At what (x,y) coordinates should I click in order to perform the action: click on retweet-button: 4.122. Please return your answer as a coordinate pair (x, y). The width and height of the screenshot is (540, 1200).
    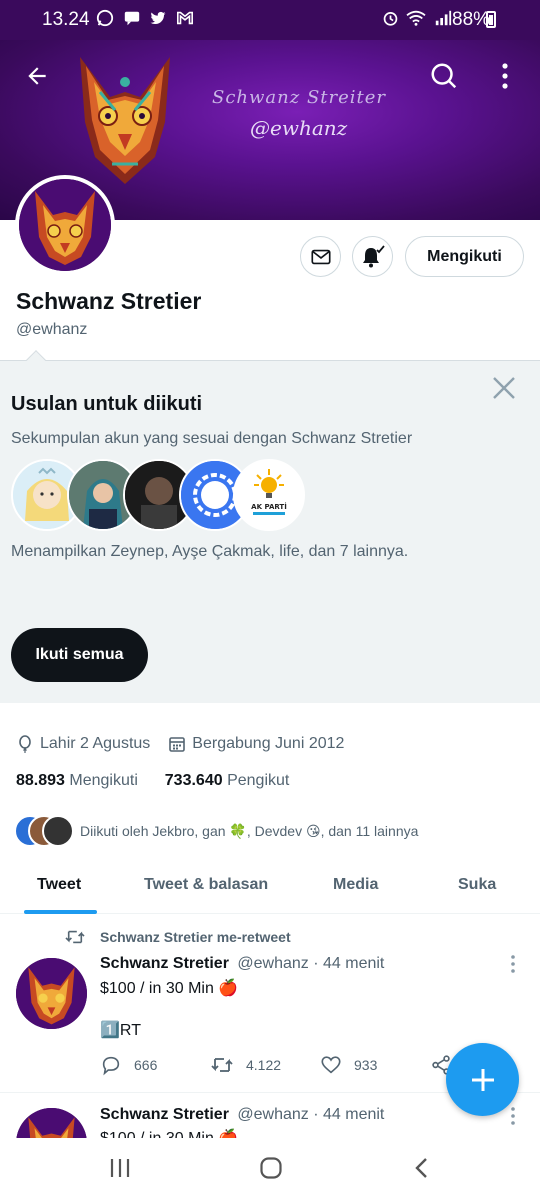
    Looking at the image, I should click on (245, 1065).